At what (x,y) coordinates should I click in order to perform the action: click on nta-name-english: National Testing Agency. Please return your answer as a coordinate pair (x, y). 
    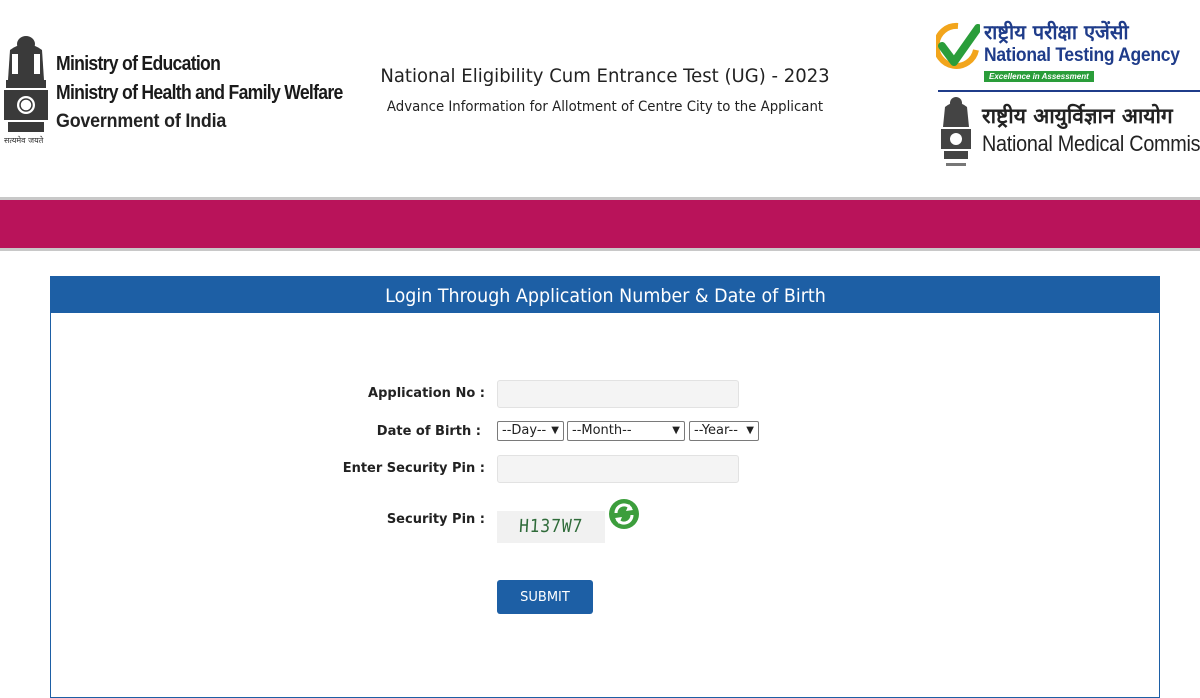
    Looking at the image, I should click on (1082, 55).